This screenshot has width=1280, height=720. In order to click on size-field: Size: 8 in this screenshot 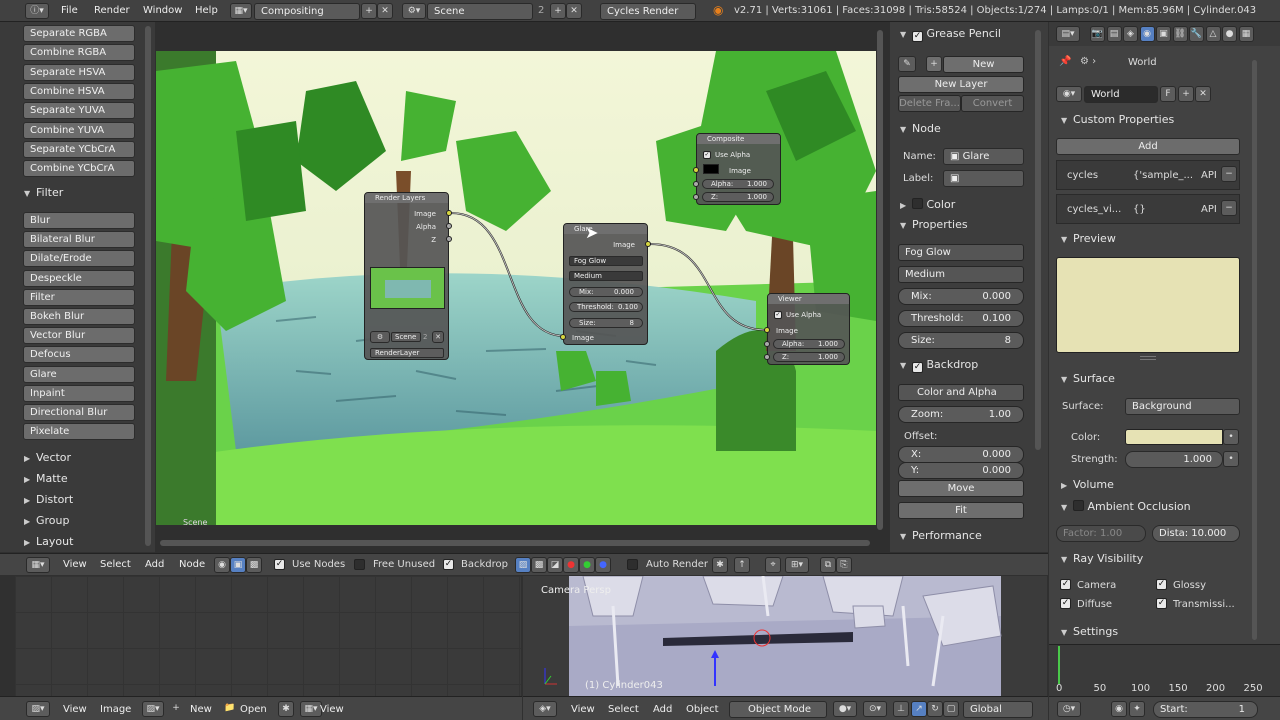, I will do `click(961, 340)`.